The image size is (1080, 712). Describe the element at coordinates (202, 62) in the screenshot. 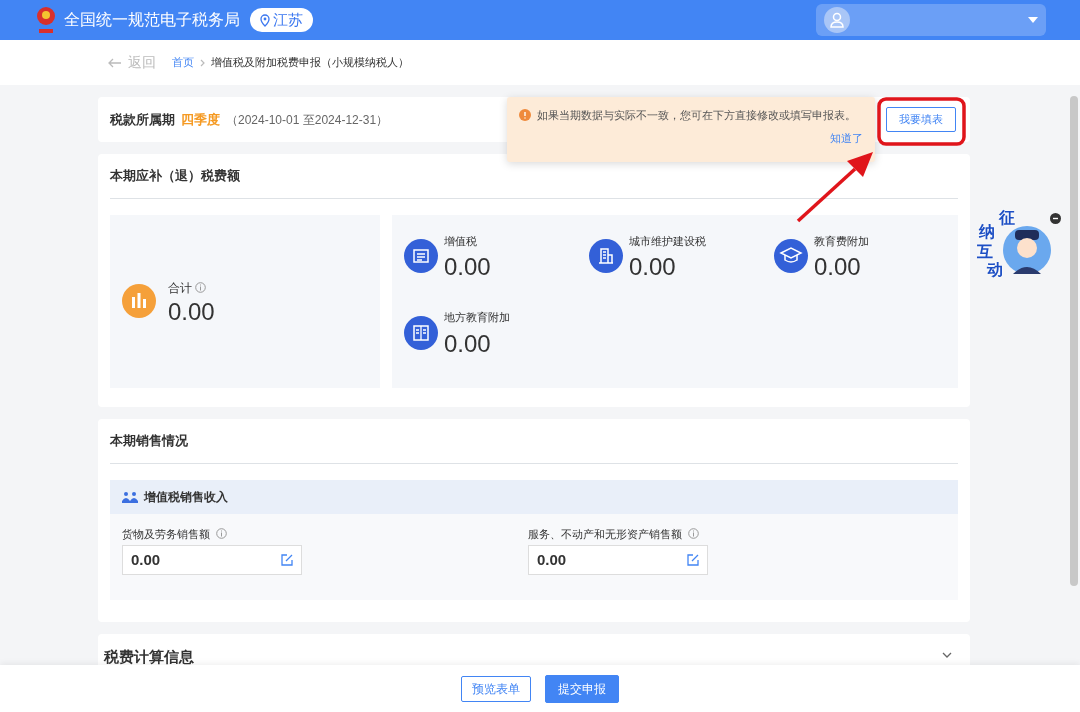

I see `breadcrumb-separator-icon` at that location.